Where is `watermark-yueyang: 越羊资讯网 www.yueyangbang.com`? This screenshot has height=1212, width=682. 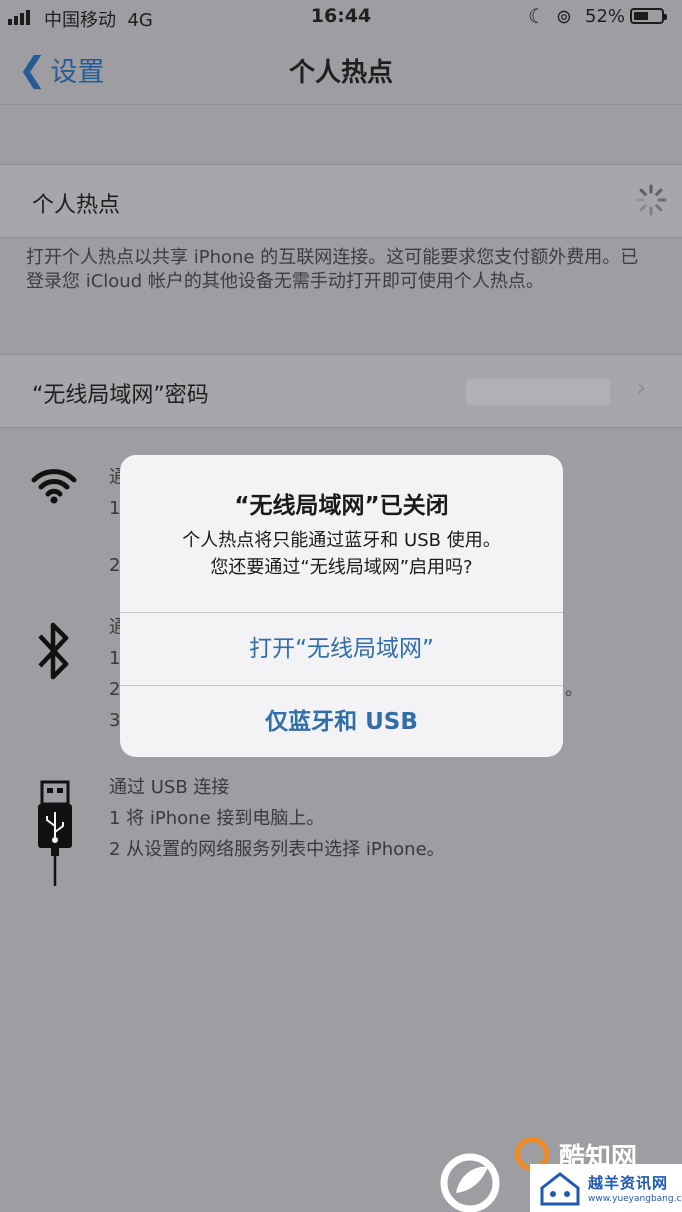 watermark-yueyang: 越羊资讯网 www.yueyangbang.com is located at coordinates (606, 1188).